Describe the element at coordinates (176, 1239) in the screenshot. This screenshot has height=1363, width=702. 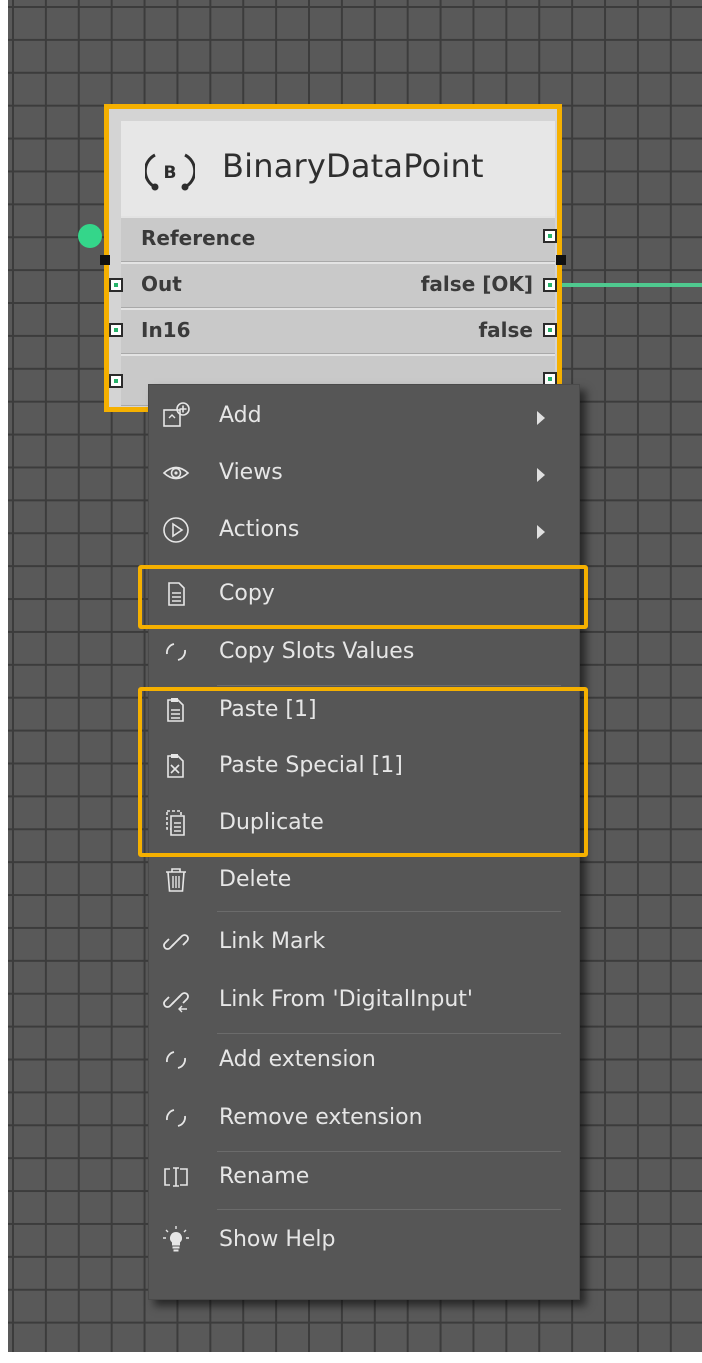
I see `lightbulb-icon` at that location.